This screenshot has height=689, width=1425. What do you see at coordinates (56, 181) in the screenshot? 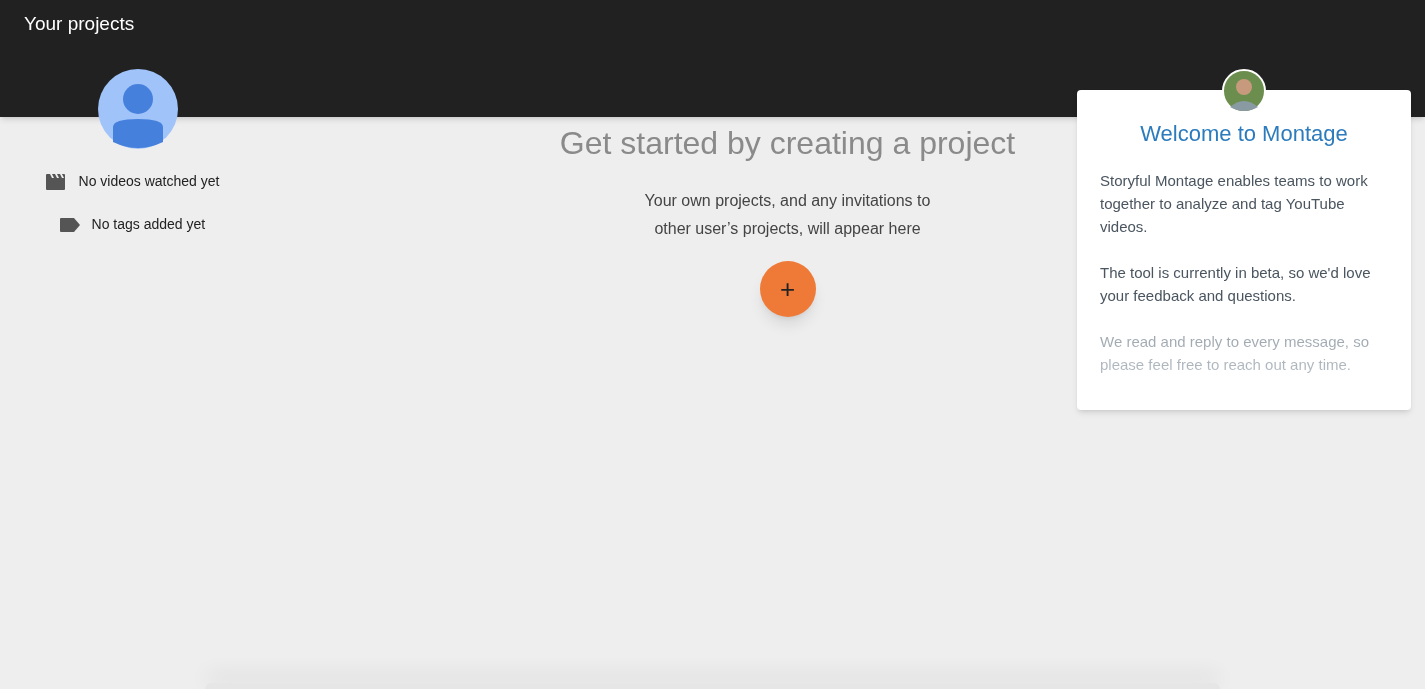
I see `clapperboard-icon` at bounding box center [56, 181].